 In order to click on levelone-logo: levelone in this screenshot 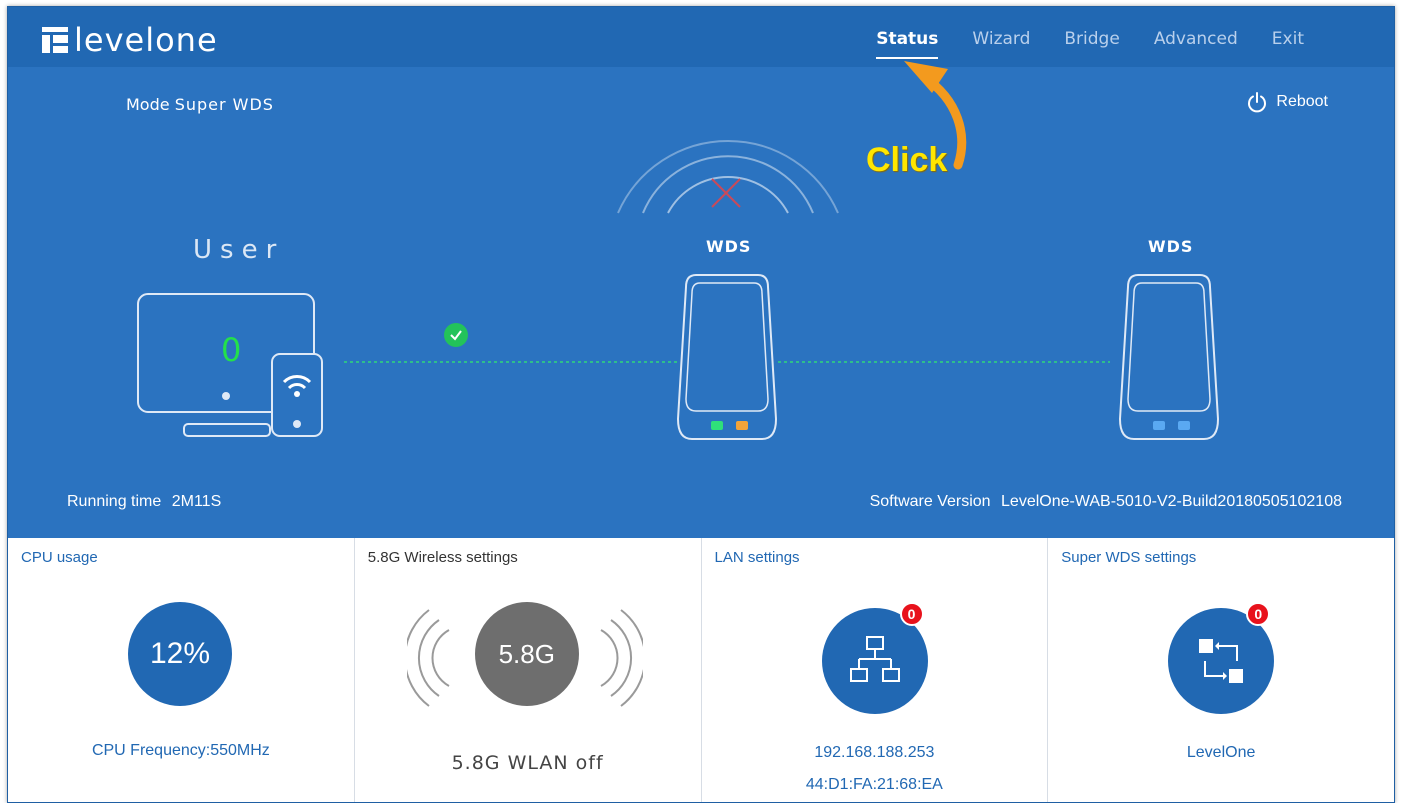, I will do `click(130, 40)`.